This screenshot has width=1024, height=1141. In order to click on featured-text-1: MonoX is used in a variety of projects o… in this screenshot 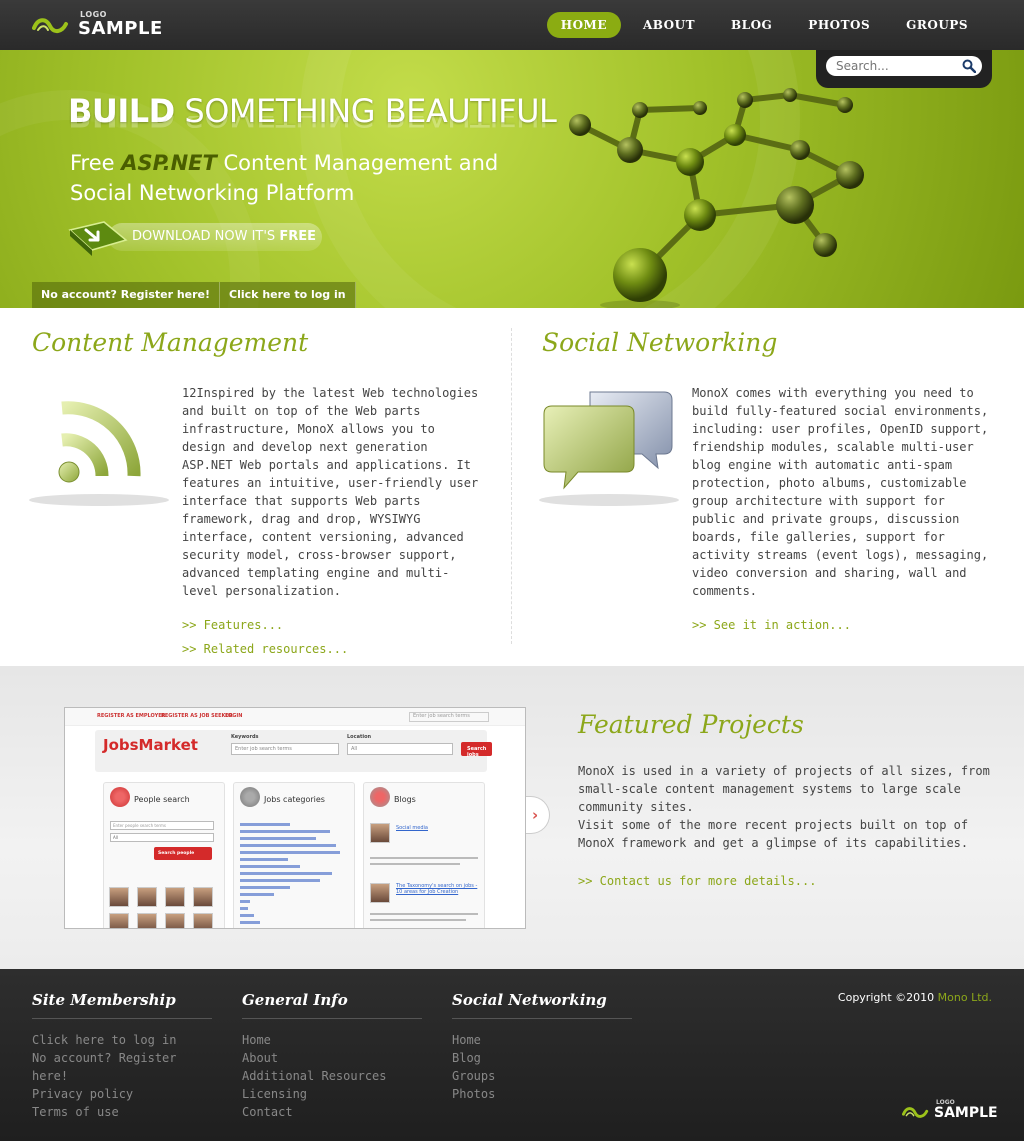, I will do `click(784, 789)`.